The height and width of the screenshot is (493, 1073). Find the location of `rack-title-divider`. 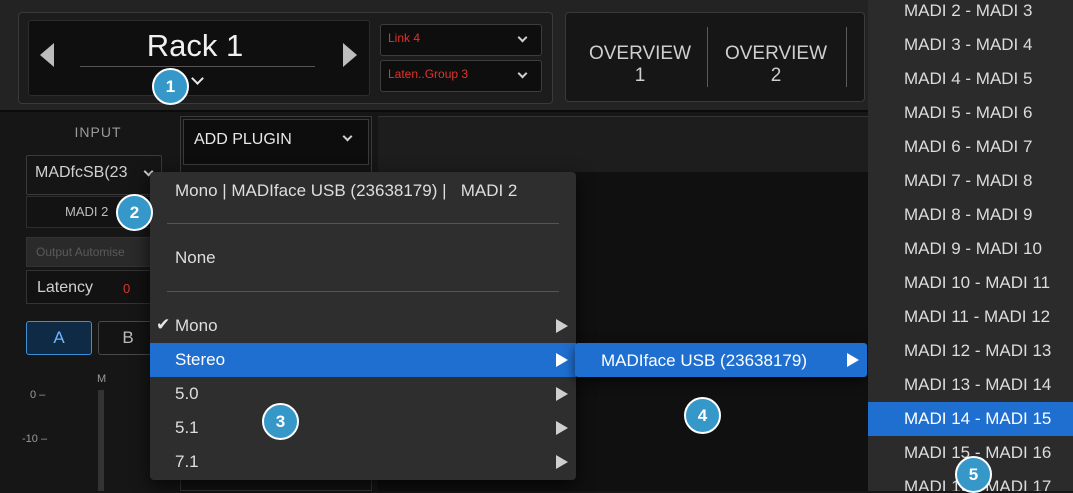

rack-title-divider is located at coordinates (197, 66).